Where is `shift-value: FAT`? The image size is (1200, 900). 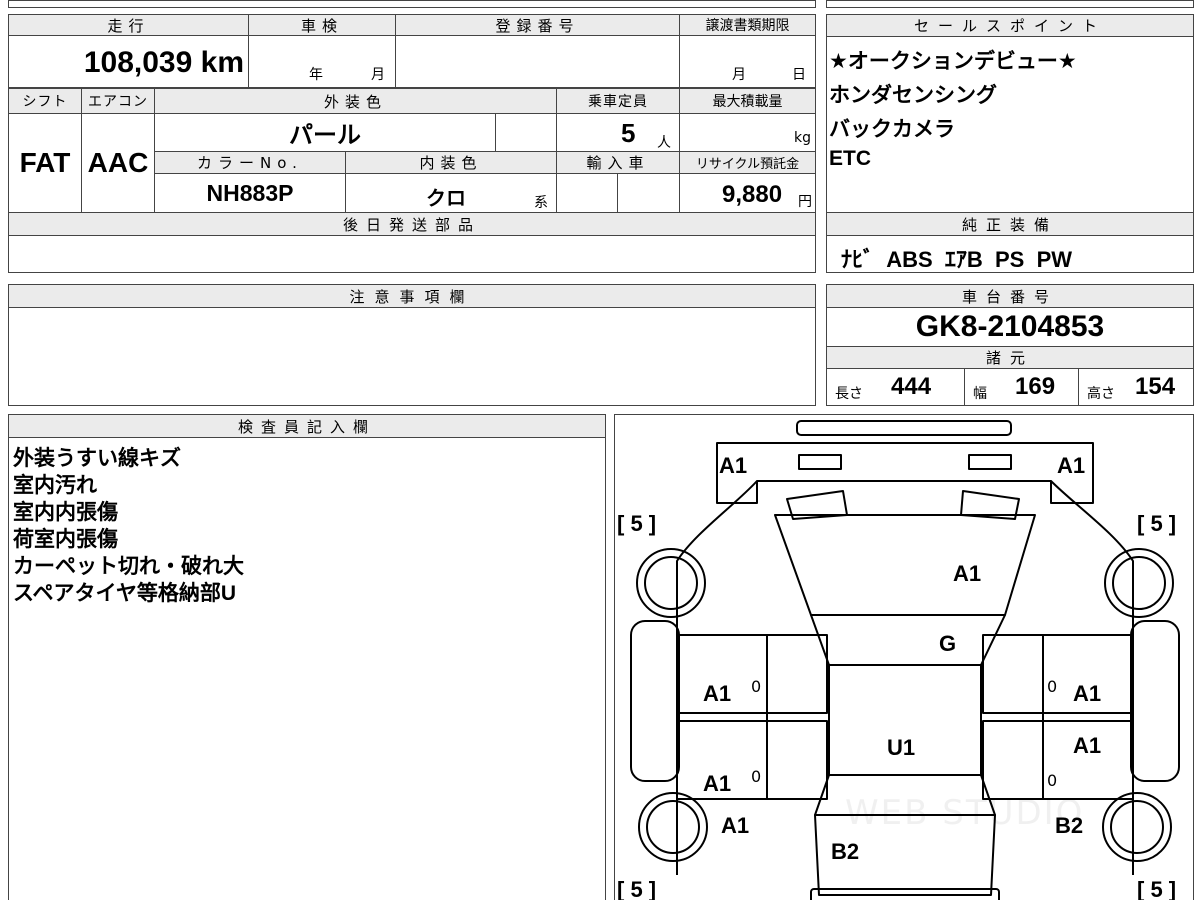
shift-value: FAT is located at coordinates (45, 162).